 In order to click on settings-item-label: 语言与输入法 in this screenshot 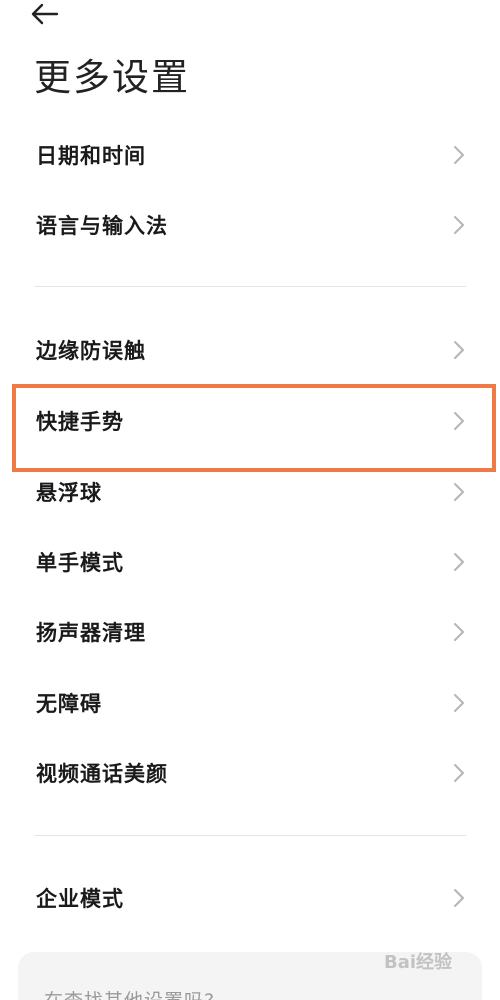, I will do `click(102, 226)`.